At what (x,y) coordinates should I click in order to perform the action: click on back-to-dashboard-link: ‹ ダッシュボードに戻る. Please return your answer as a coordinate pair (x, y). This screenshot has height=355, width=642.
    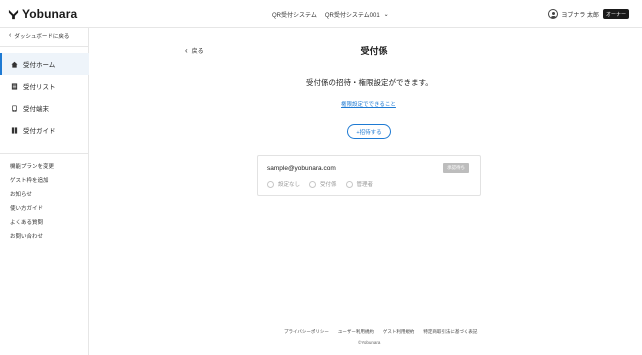
    Looking at the image, I should click on (39, 36).